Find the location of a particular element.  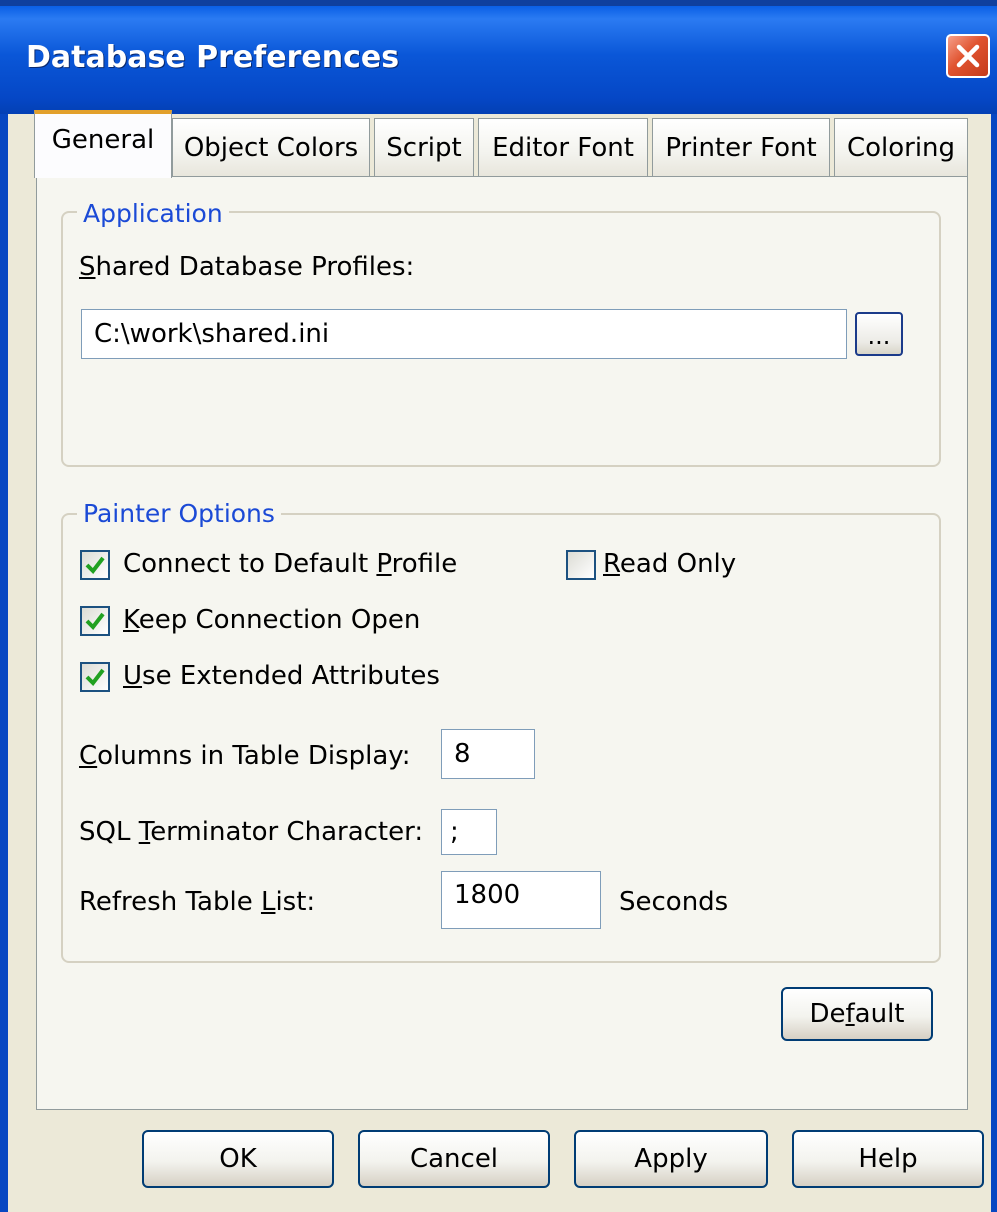

help-button: Help is located at coordinates (888, 1159).